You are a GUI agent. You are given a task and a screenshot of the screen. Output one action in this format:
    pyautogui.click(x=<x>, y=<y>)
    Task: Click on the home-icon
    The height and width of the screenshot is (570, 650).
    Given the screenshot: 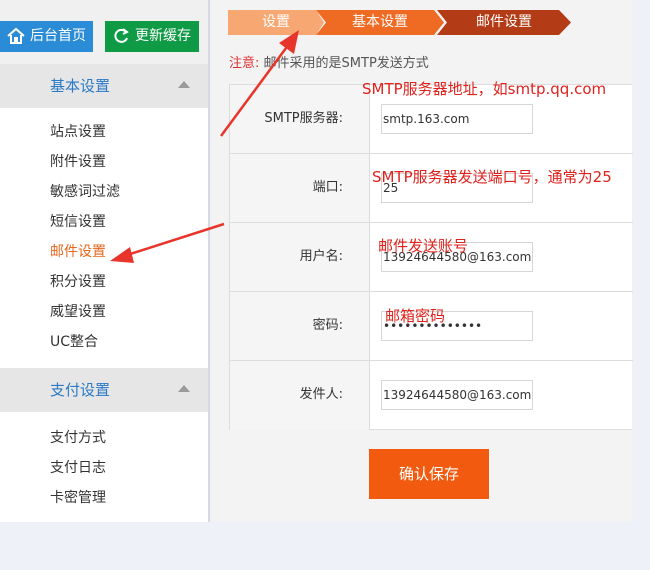 What is the action you would take?
    pyautogui.click(x=16, y=35)
    